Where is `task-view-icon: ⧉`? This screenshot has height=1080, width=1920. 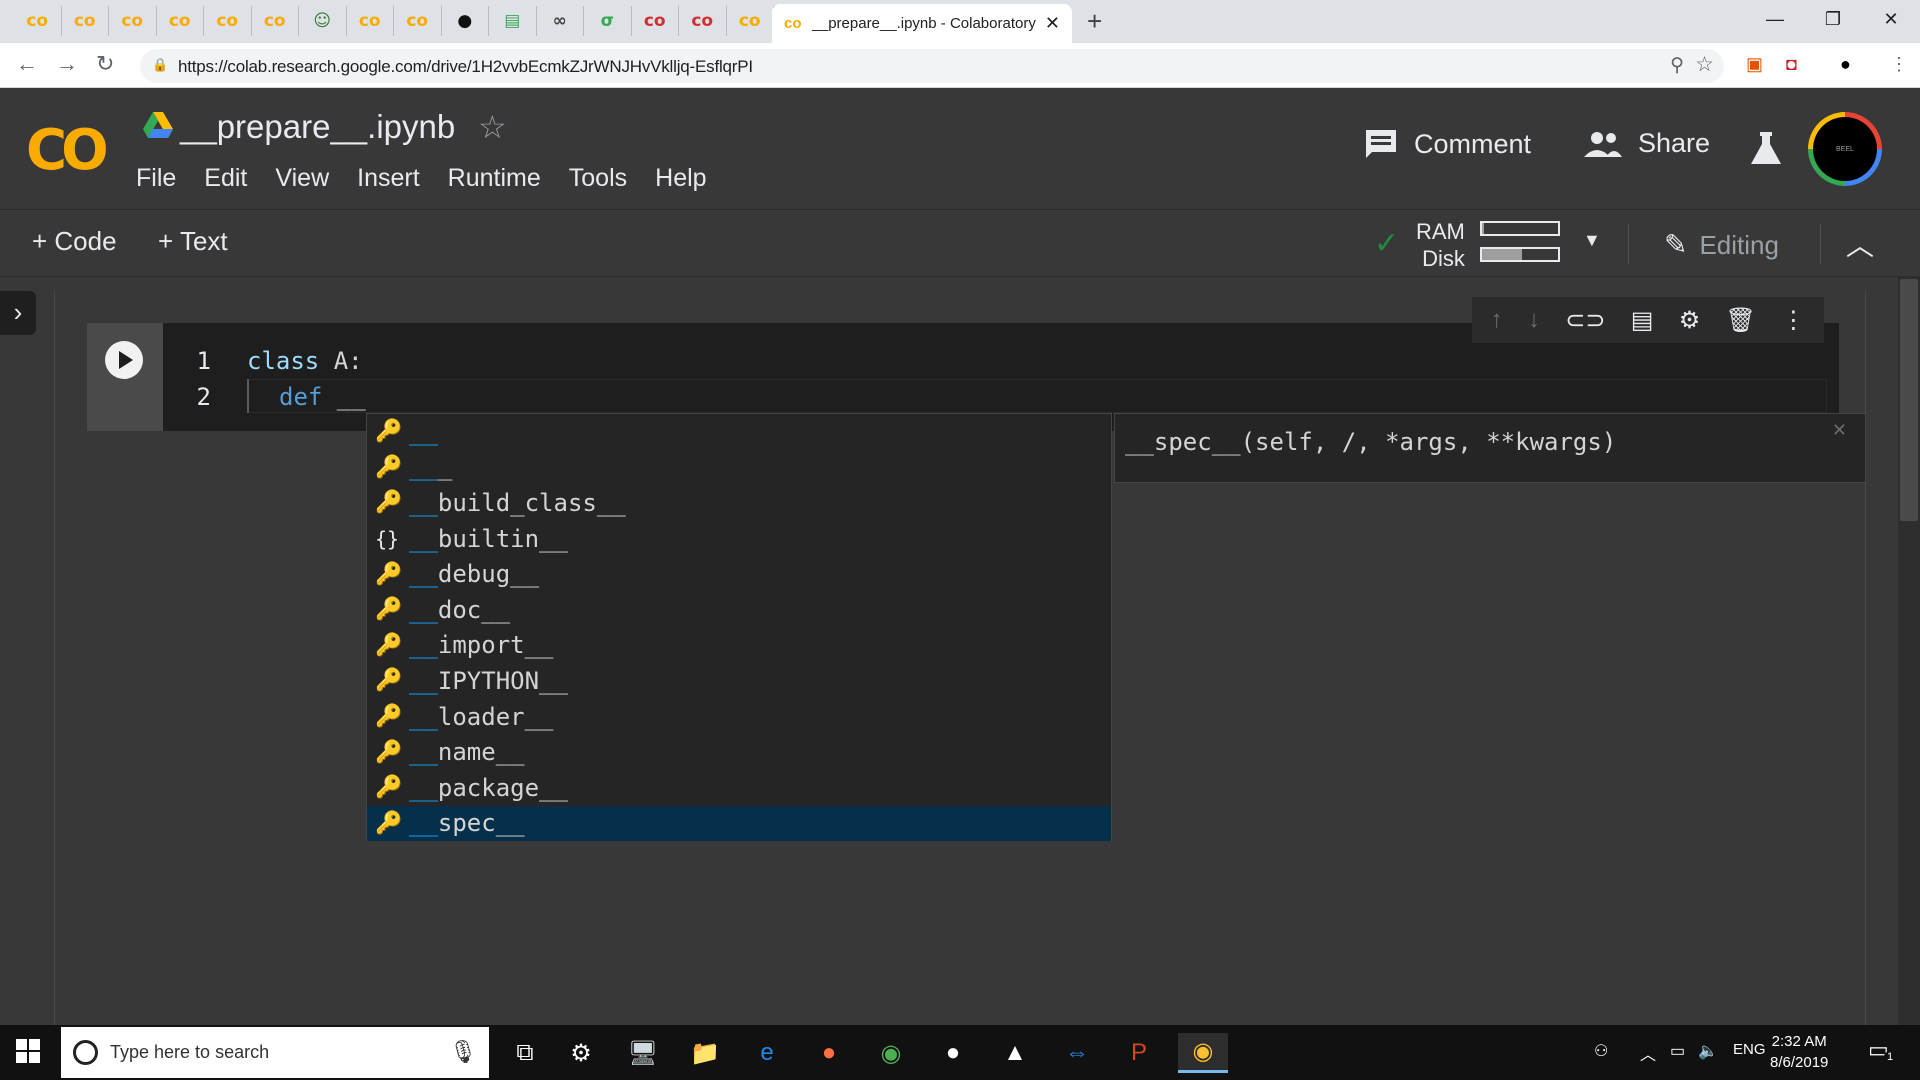
task-view-icon: ⧉ is located at coordinates (525, 1053).